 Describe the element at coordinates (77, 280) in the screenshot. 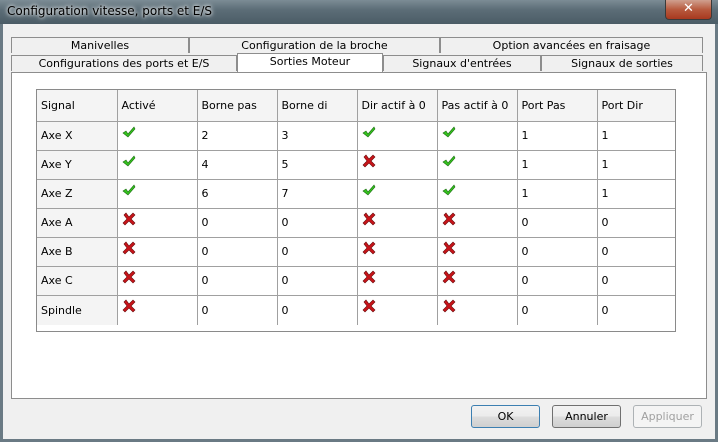

I see `table-cell-signal: Axe C` at that location.